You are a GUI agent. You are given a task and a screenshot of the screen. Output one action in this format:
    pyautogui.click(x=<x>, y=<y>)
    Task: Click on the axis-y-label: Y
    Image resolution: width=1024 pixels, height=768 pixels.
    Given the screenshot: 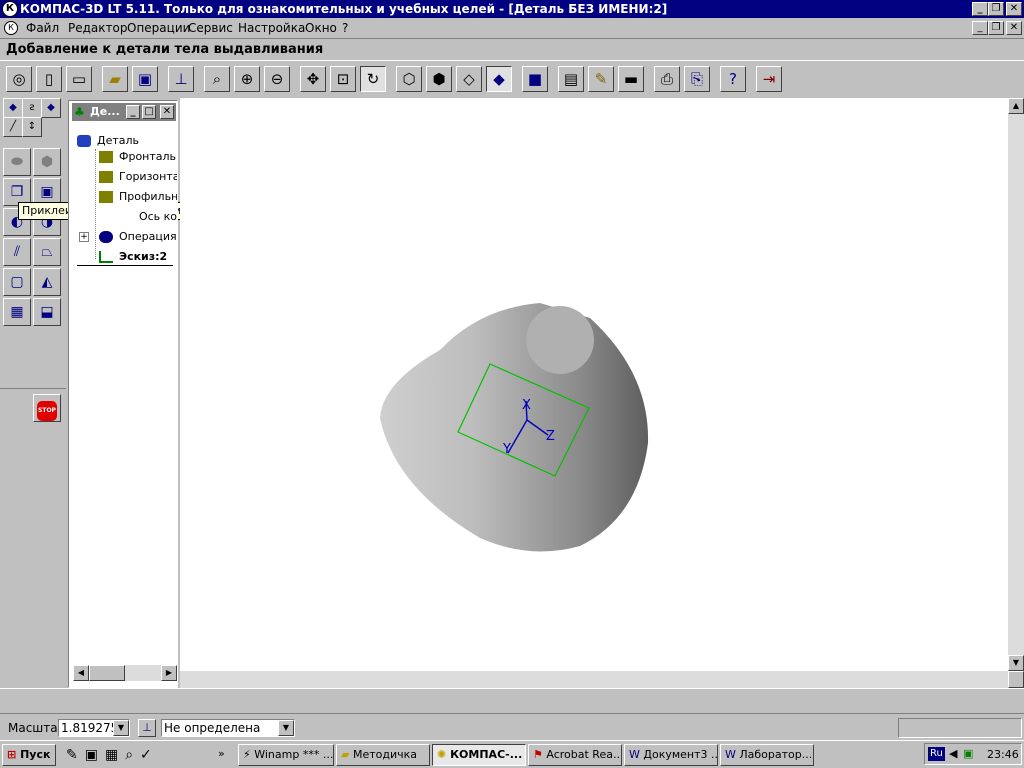 What is the action you would take?
    pyautogui.click(x=506, y=449)
    